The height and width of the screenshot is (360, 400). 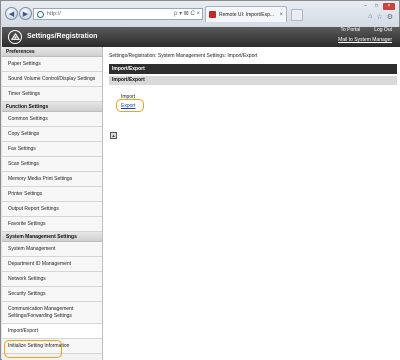 What do you see at coordinates (52, 64) in the screenshot?
I see `sidebar-item-paper-settings: Paper Settings` at bounding box center [52, 64].